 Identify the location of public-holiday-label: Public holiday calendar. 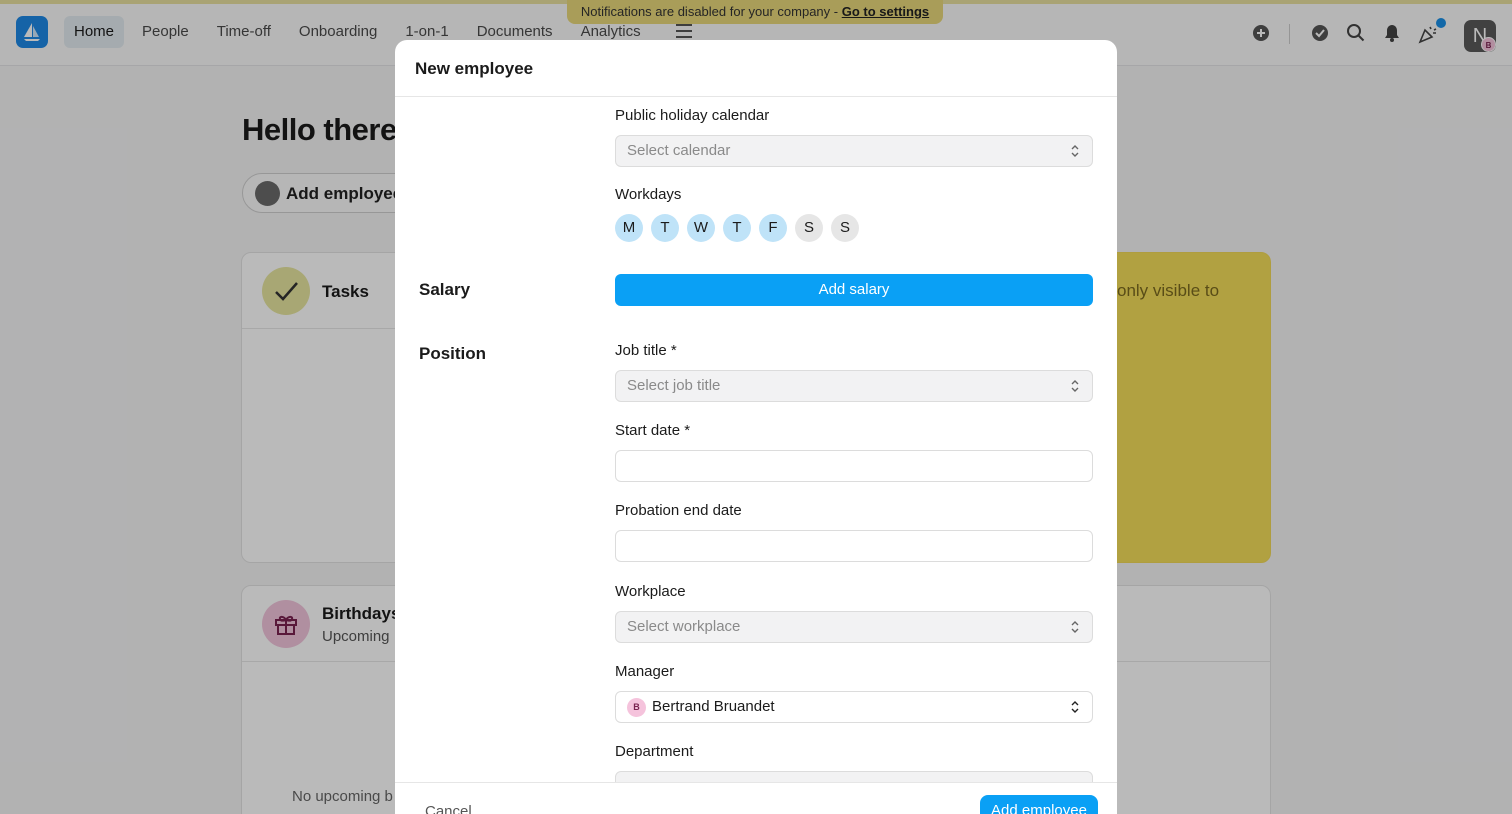
(692, 115).